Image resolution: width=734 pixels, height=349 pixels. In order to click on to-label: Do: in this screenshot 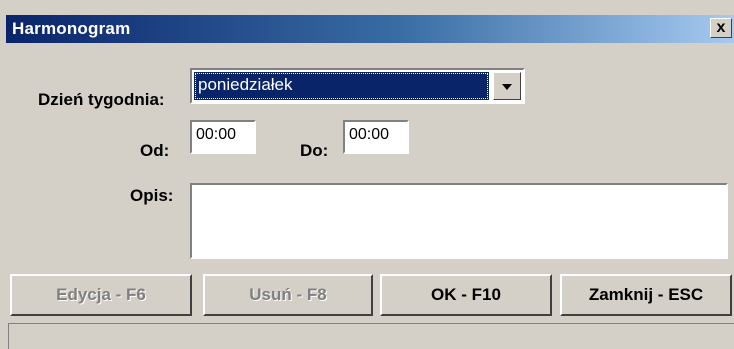, I will do `click(314, 150)`.